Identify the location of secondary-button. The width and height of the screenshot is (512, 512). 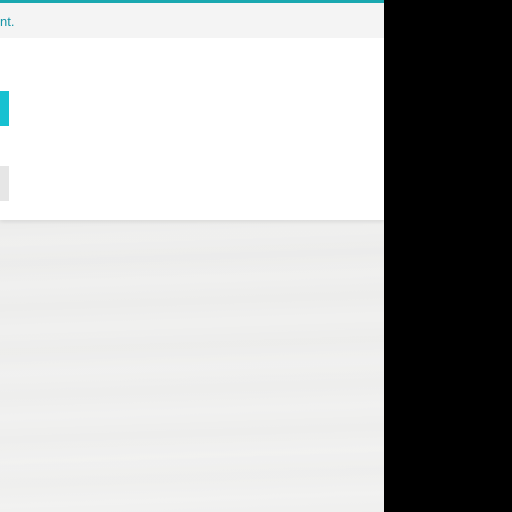
(4, 183).